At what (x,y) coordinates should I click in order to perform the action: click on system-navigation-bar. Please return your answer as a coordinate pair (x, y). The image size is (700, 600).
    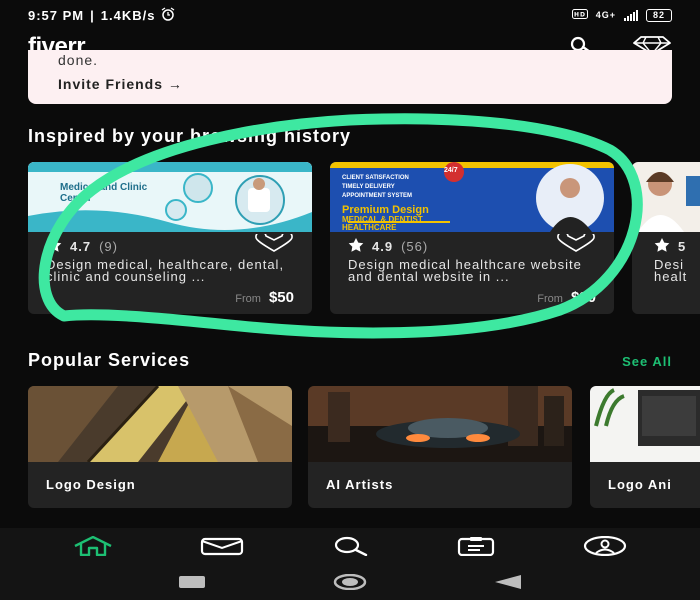
    Looking at the image, I should click on (350, 584).